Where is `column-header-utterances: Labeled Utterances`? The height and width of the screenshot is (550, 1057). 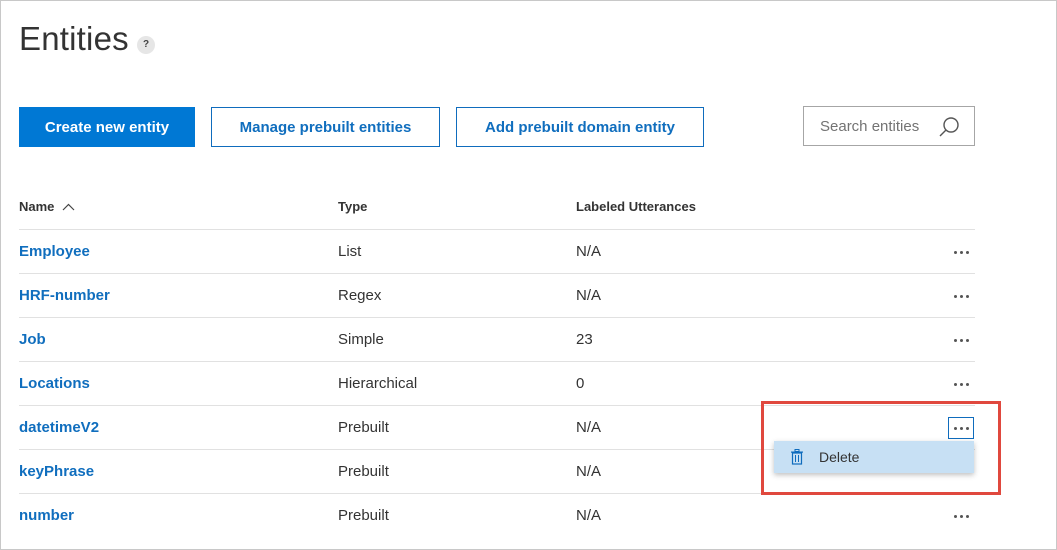 column-header-utterances: Labeled Utterances is located at coordinates (636, 206).